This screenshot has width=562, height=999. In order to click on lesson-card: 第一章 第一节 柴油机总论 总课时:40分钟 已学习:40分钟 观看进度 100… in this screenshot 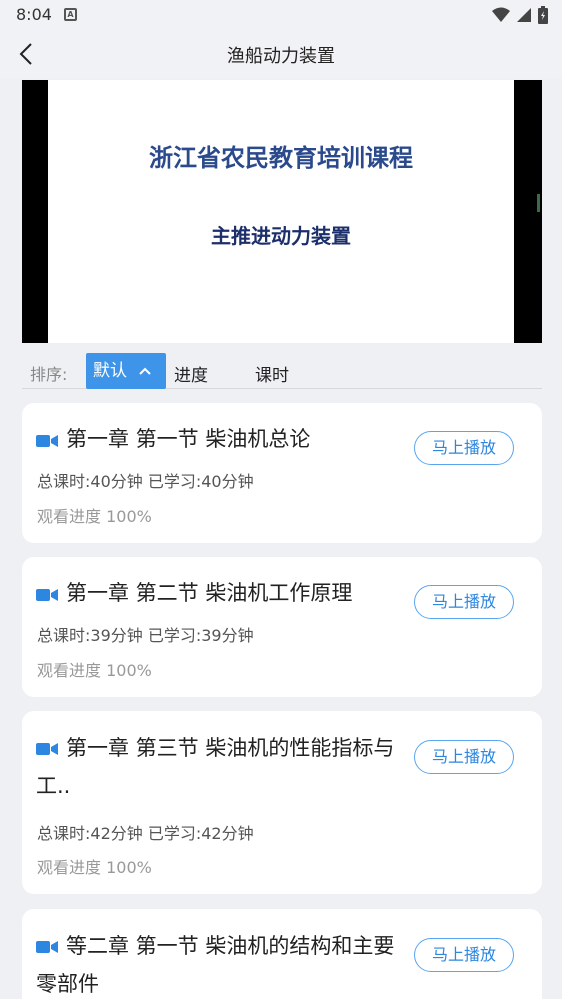, I will do `click(282, 473)`.